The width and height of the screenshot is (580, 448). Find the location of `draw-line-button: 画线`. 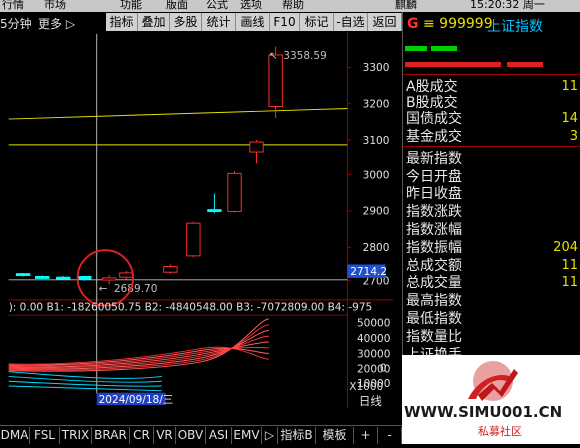

draw-line-button: 画线 is located at coordinates (253, 22).